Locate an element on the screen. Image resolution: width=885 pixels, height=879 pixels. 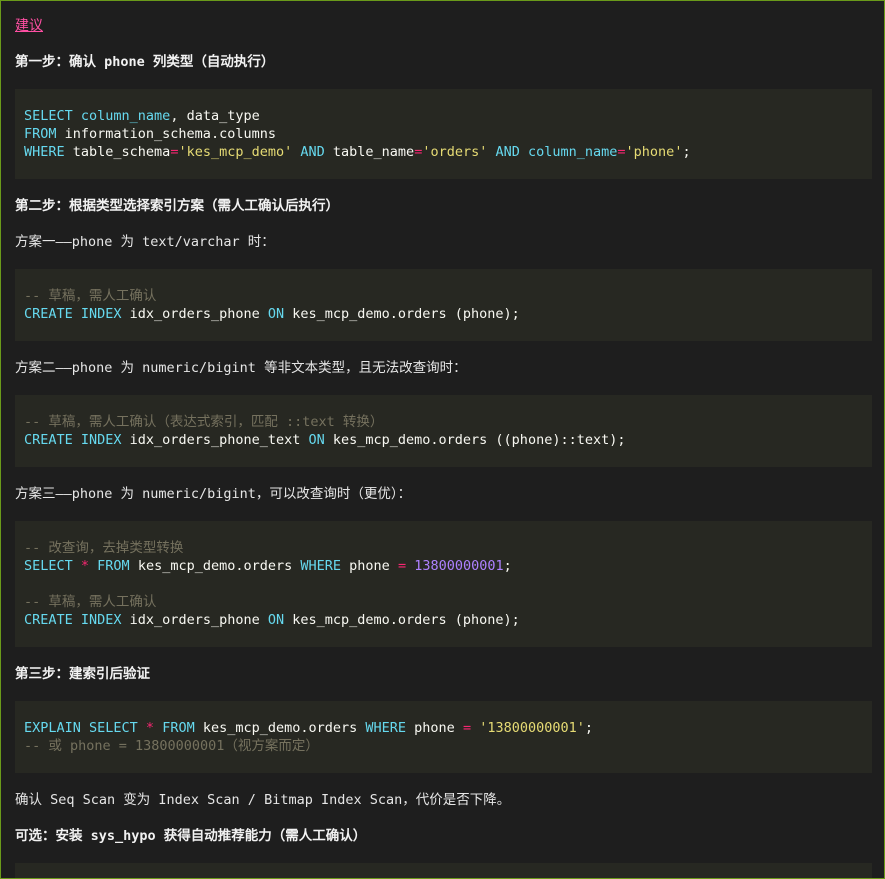
code-token: , data_type is located at coordinates (215, 116).